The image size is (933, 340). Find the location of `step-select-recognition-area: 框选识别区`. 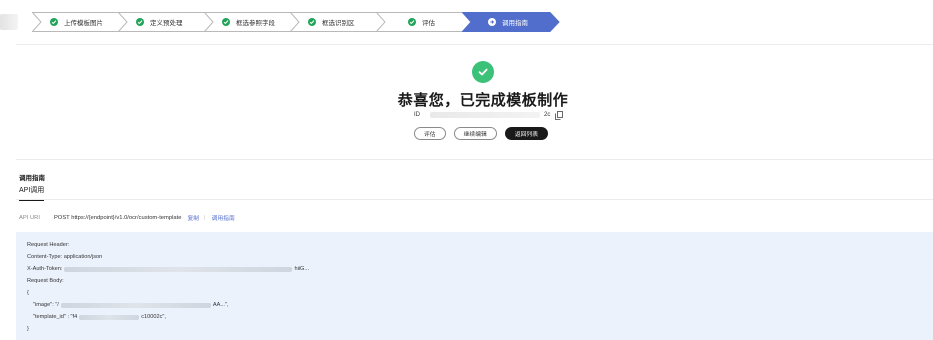

step-select-recognition-area: 框选识别区 is located at coordinates (339, 22).